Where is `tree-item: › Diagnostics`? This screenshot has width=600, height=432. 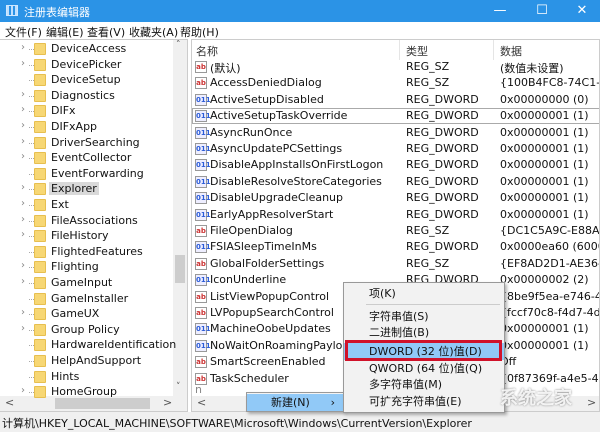 tree-item: › Diagnostics is located at coordinates (86, 96).